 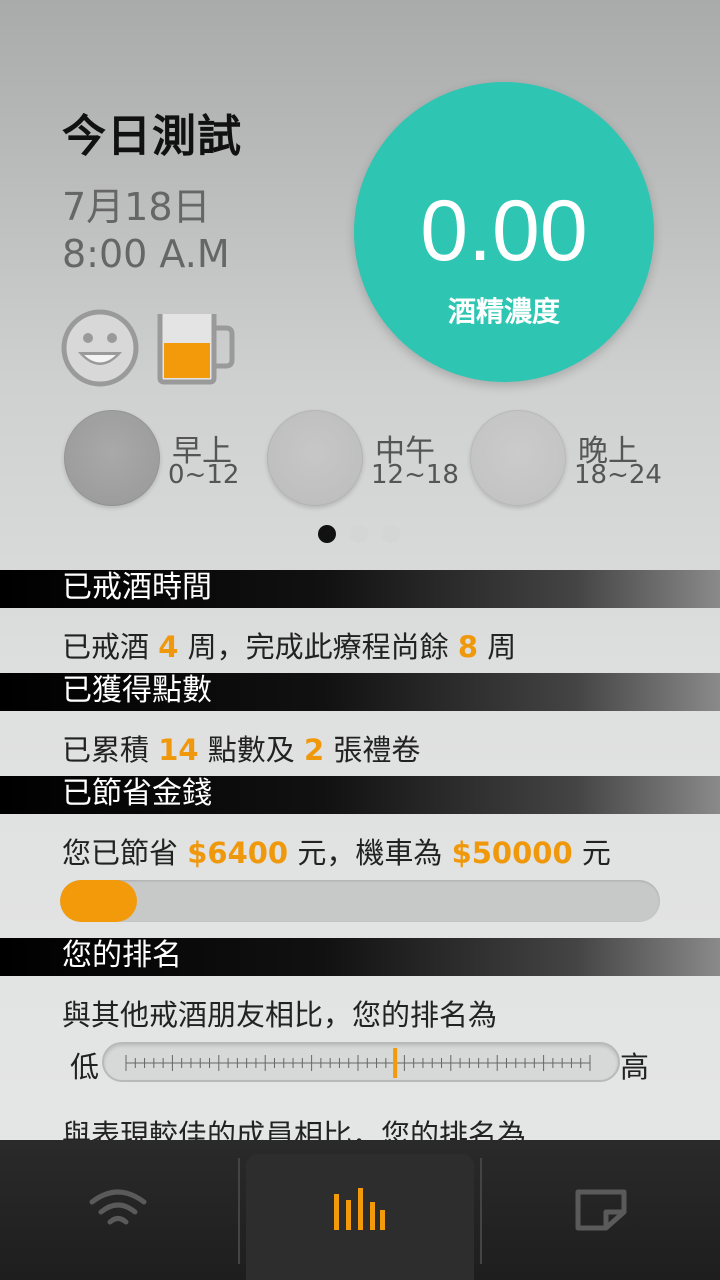 I want to click on rank-low-label: 低, so click(x=85, y=1067).